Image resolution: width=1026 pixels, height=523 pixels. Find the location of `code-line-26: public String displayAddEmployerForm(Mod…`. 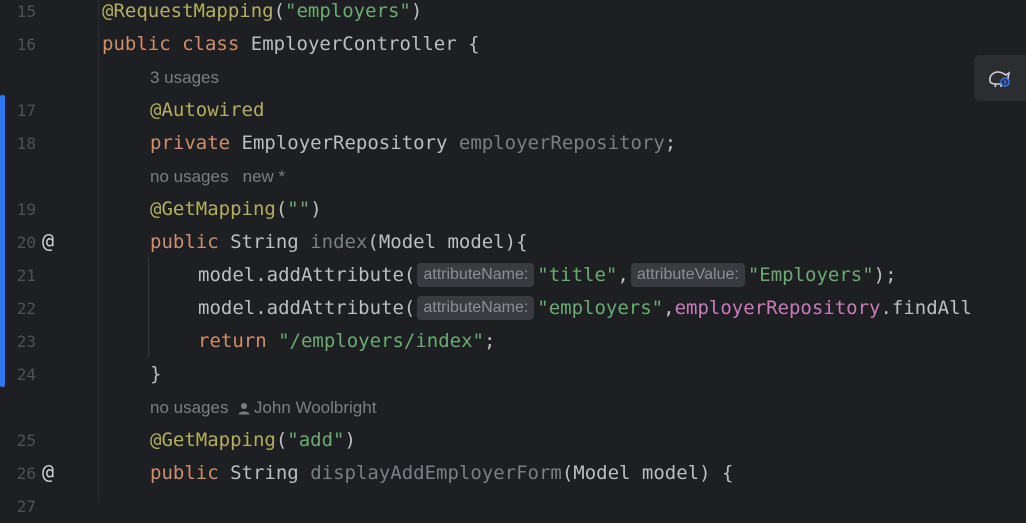

code-line-26: public String displayAddEmployerForm(Mod… is located at coordinates (441, 473).